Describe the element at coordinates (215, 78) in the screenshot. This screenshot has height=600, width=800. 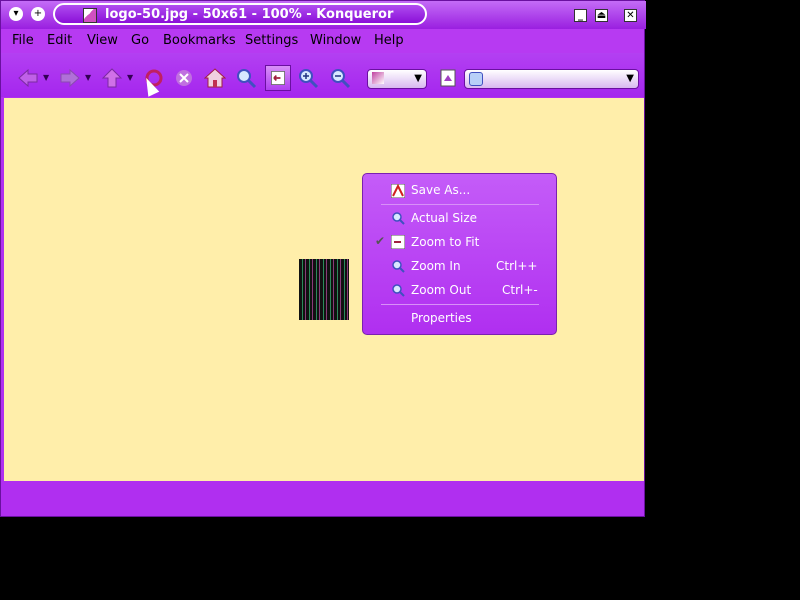
I see `home-icon` at that location.